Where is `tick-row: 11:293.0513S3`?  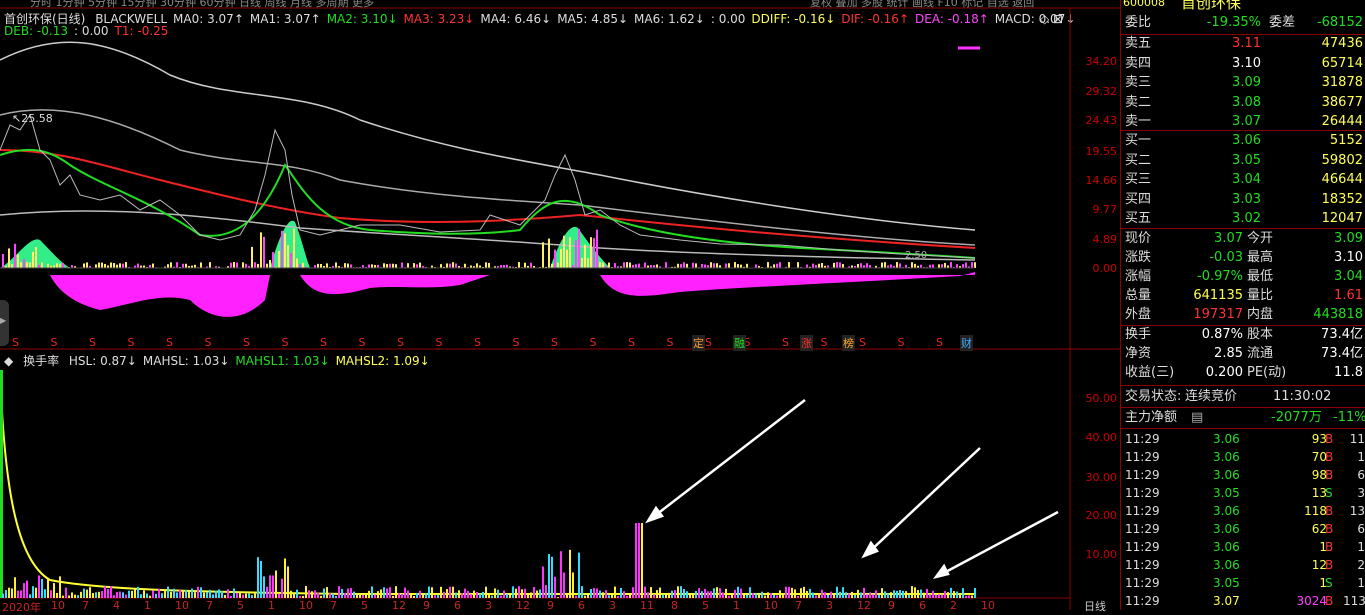
tick-row: 11:293.0513S3 is located at coordinates (1243, 493).